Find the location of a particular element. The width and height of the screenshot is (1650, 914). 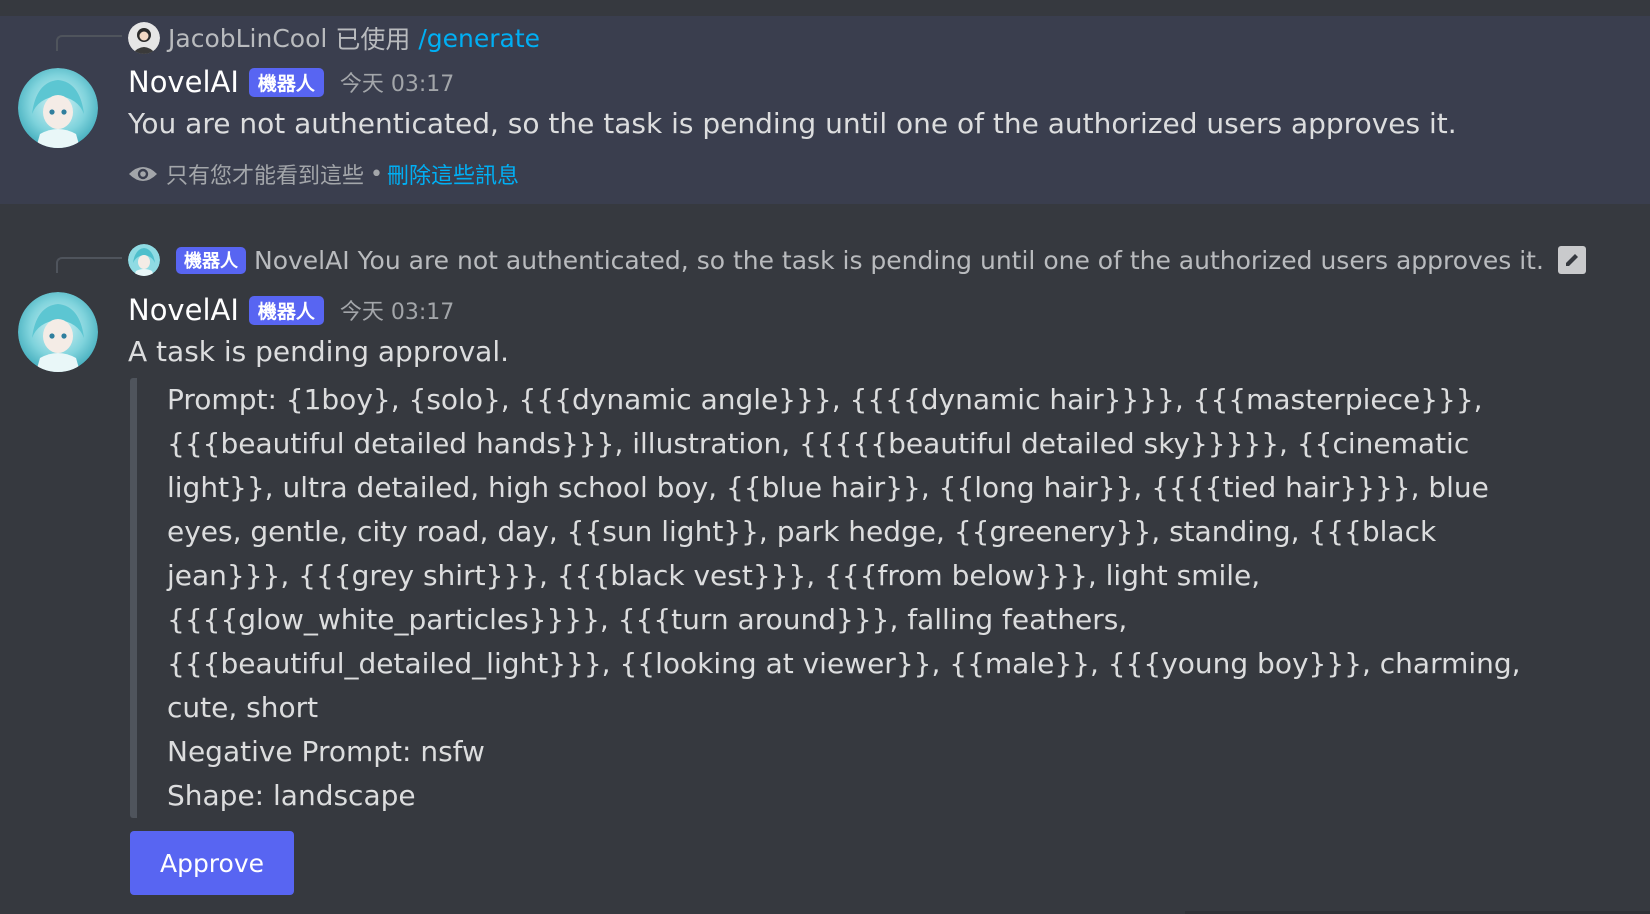

ephemeral-notice: 只有您才能看到這些 • 刪除這些訊息 is located at coordinates (323, 174).